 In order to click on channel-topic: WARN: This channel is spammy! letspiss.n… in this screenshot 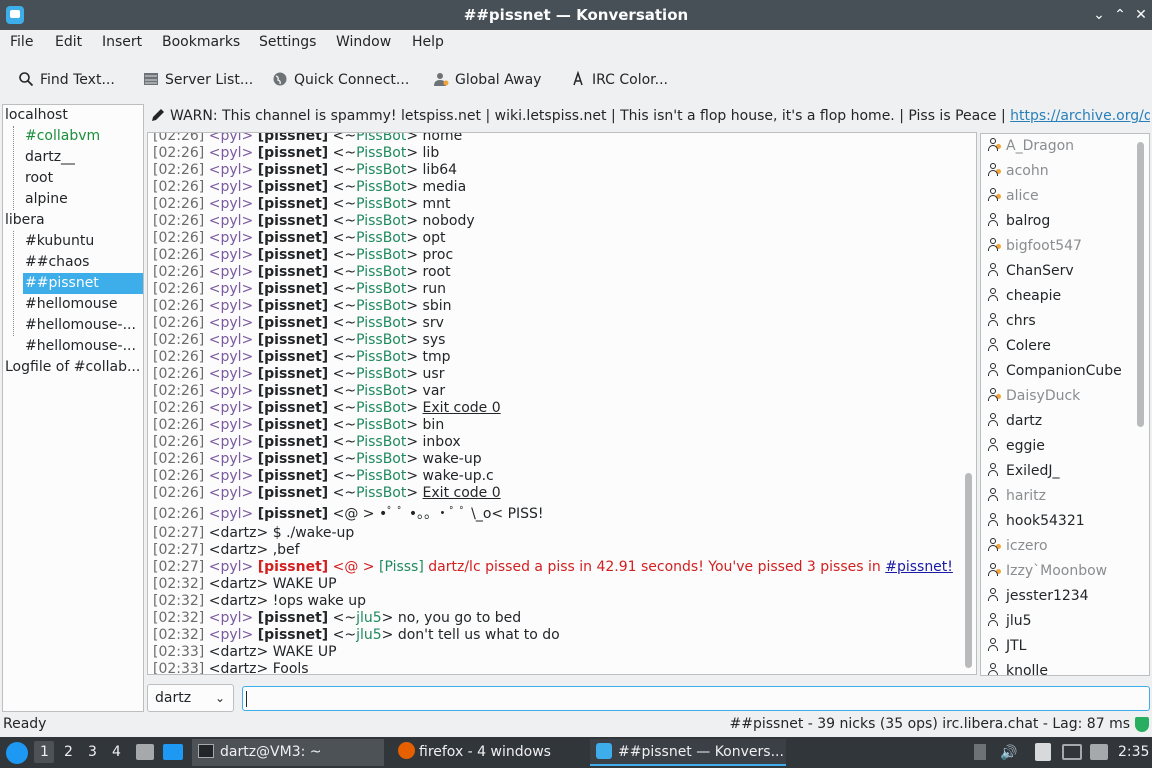, I will do `click(650, 116)`.